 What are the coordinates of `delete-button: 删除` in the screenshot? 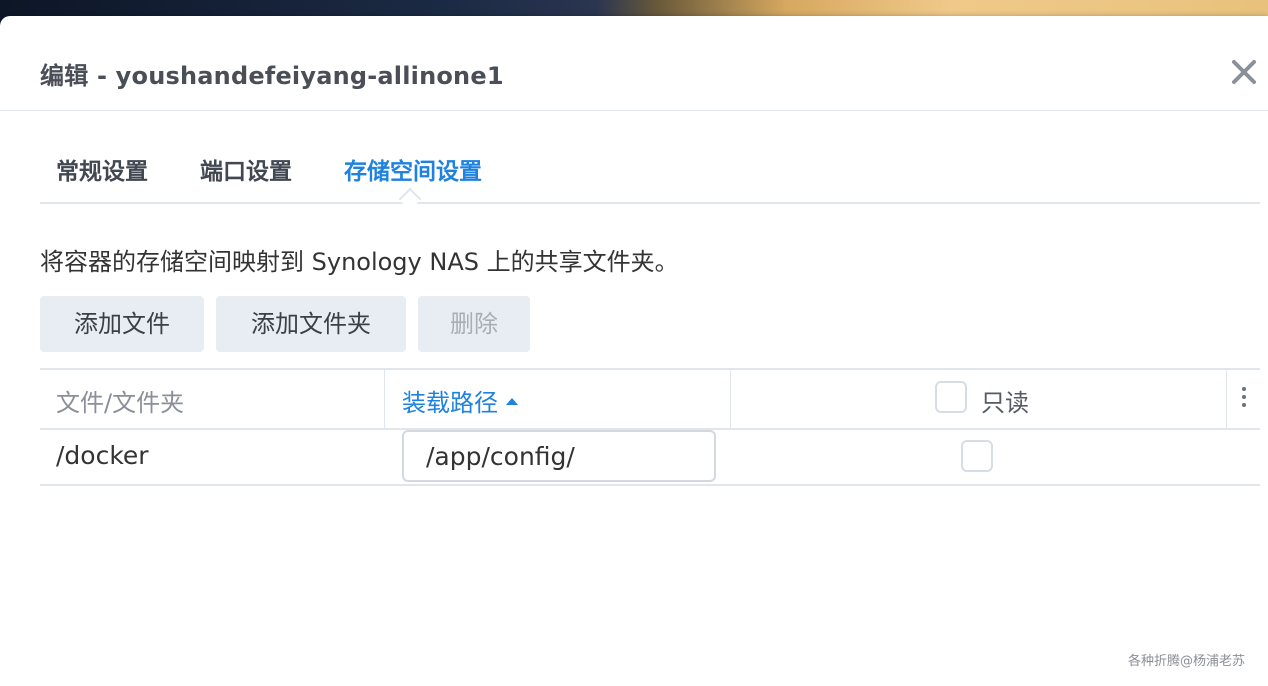 It's located at (474, 324).